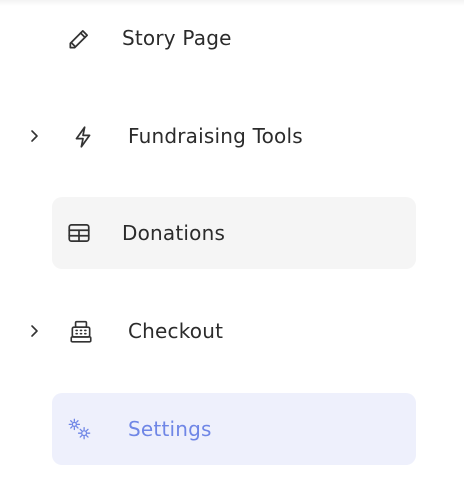 The height and width of the screenshot is (480, 464). I want to click on sidebar-item-settings: Settings, so click(234, 429).